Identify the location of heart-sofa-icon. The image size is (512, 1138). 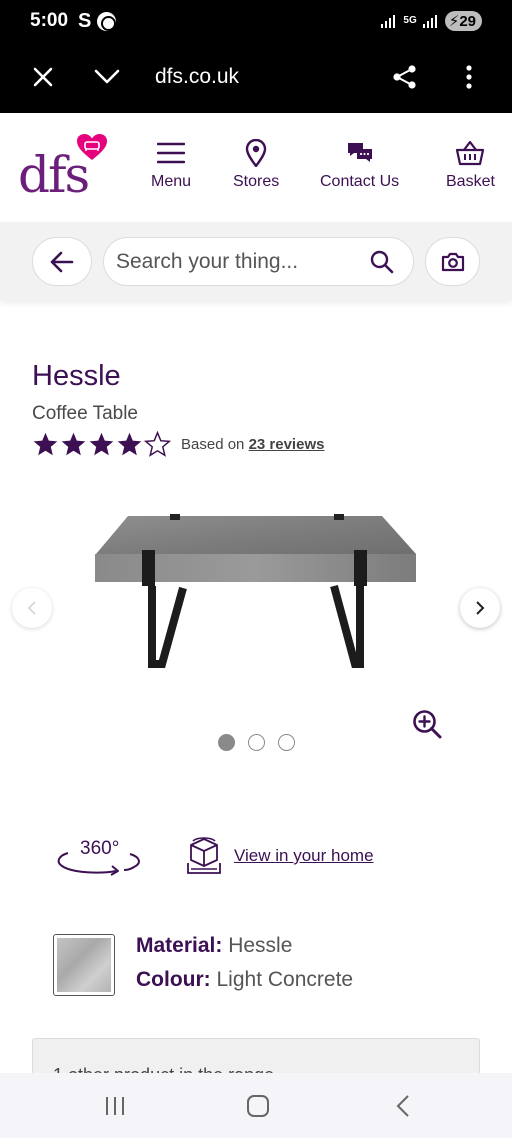
(92, 147).